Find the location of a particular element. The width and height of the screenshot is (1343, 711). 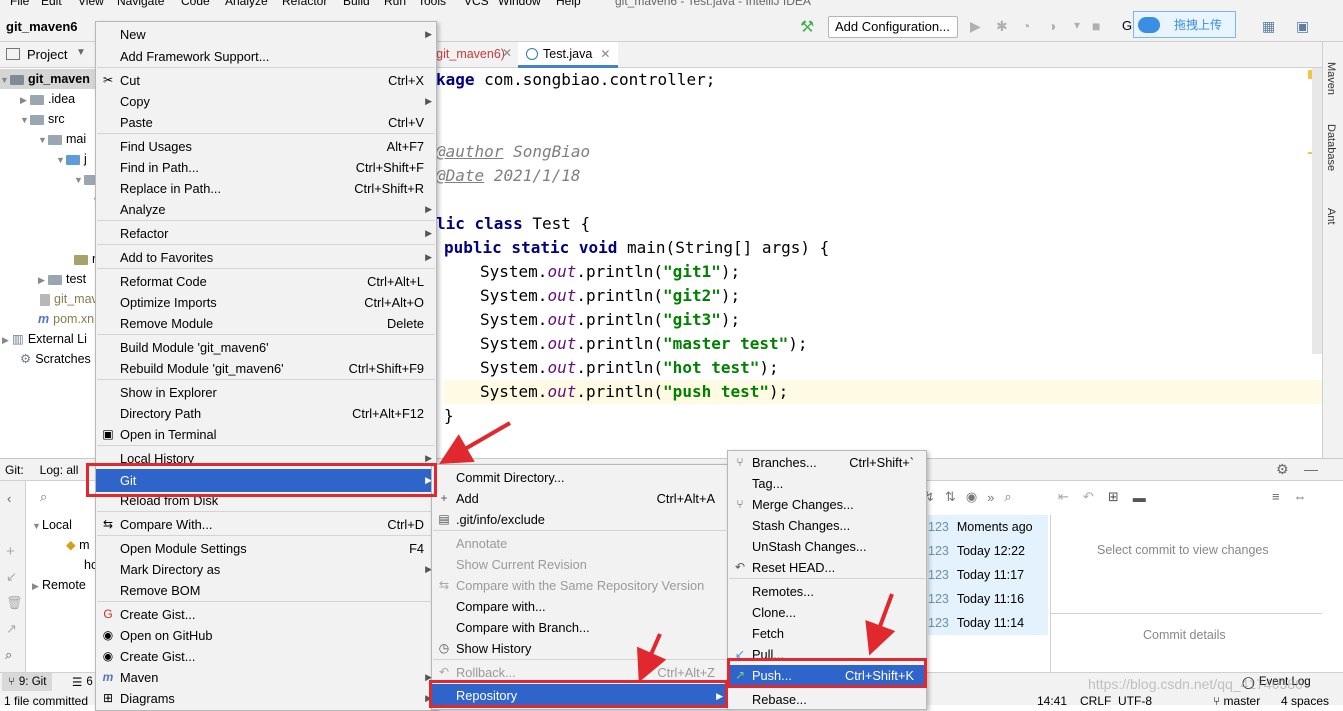

ctx-item-add-to-favorites: Add to Favorites ▶ is located at coordinates (266, 257).